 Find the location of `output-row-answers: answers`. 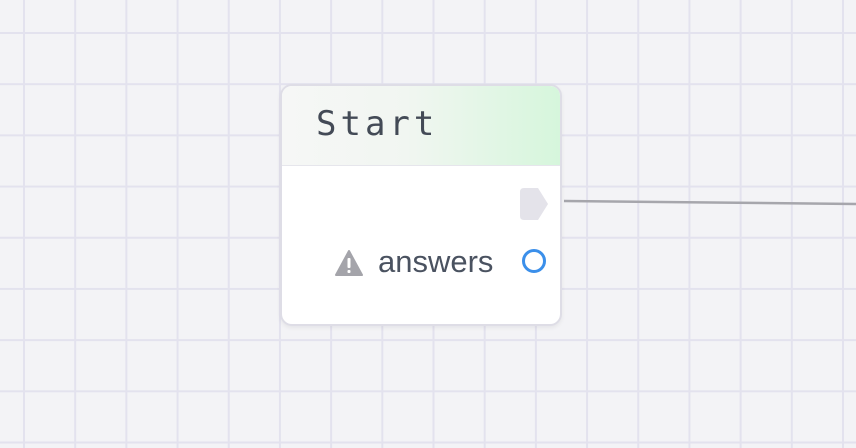

output-row-answers: answers is located at coordinates (421, 262).